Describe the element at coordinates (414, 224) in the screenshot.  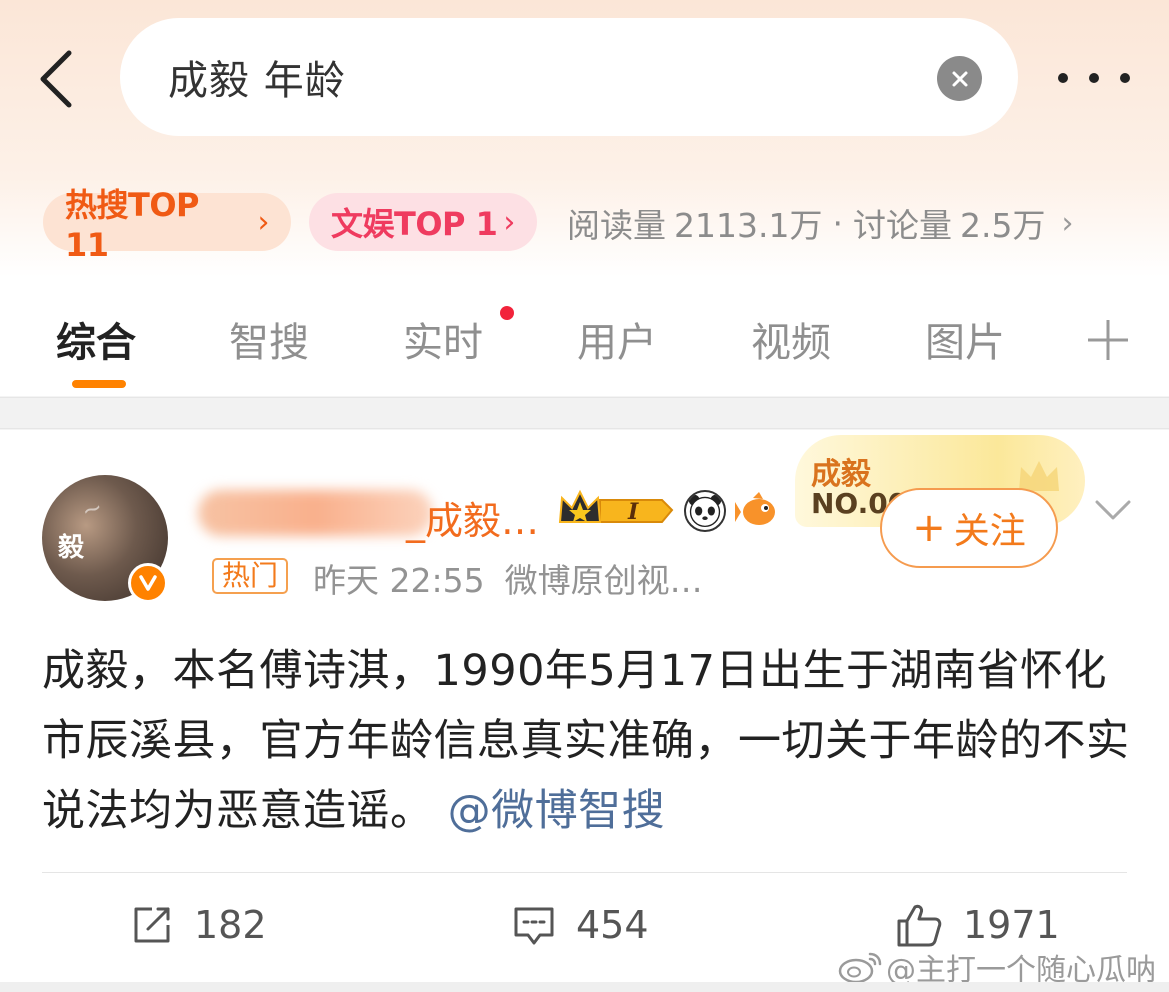
I see `entertainment-rank-label: 文娱TOP 1` at that location.